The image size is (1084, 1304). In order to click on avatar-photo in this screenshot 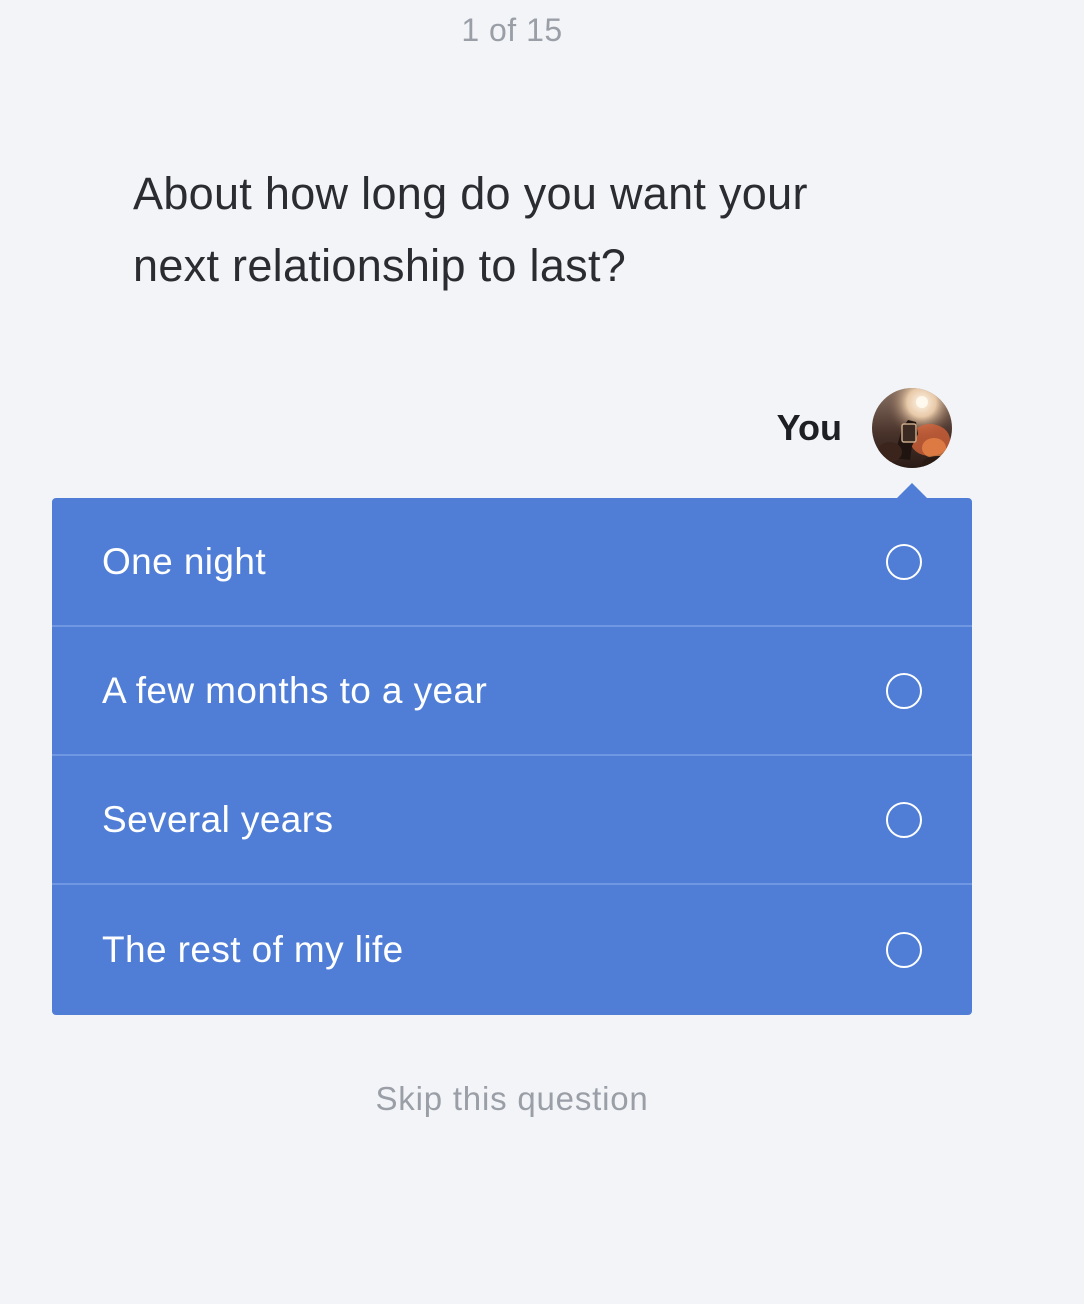, I will do `click(912, 428)`.